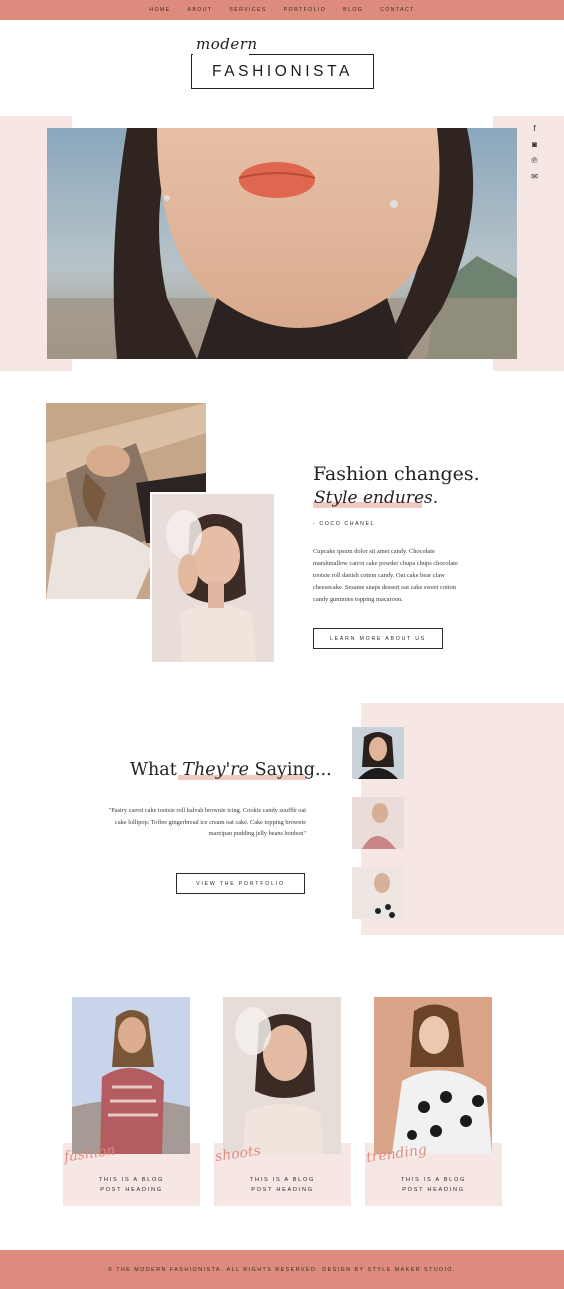  What do you see at coordinates (282, 71) in the screenshot?
I see `logo-main-text: FASHIONISTA` at bounding box center [282, 71].